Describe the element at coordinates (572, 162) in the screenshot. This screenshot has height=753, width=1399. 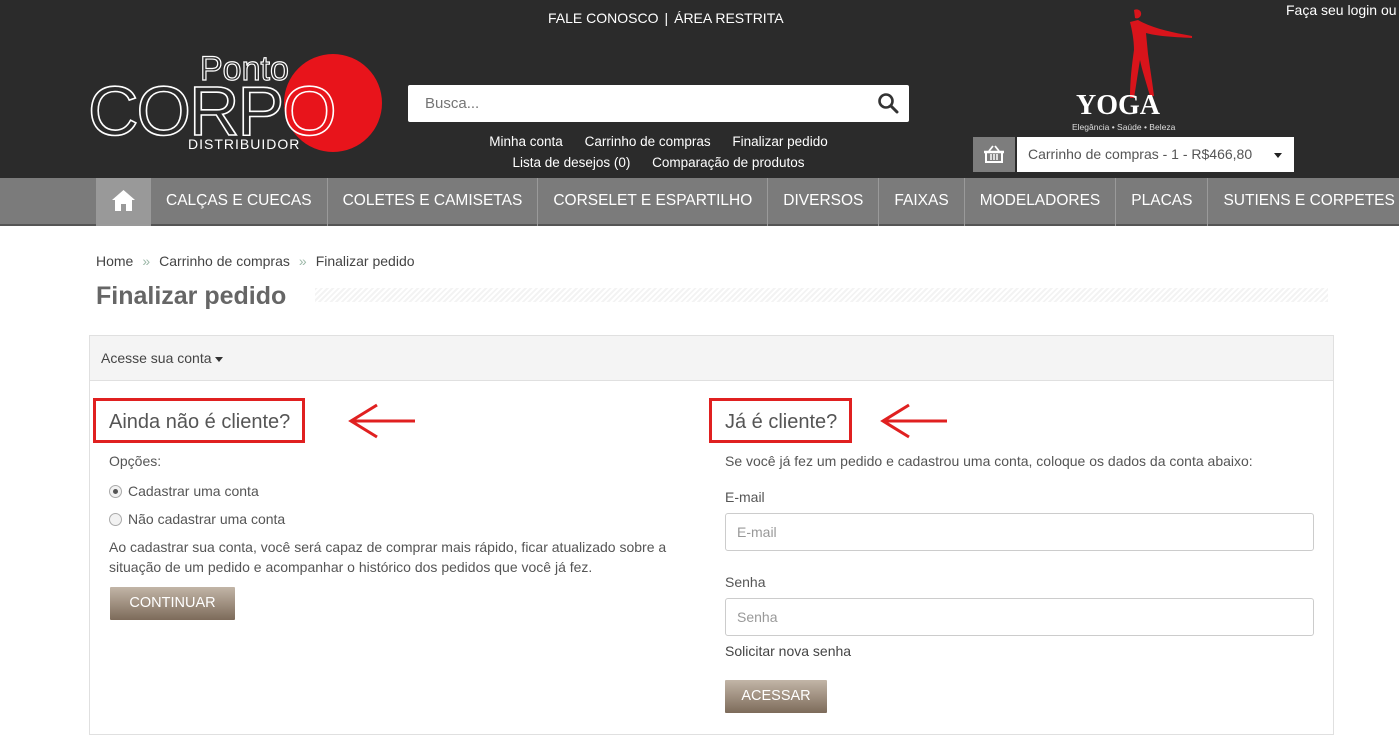
I see `wishlist-link: Lista de desejos (0)` at that location.